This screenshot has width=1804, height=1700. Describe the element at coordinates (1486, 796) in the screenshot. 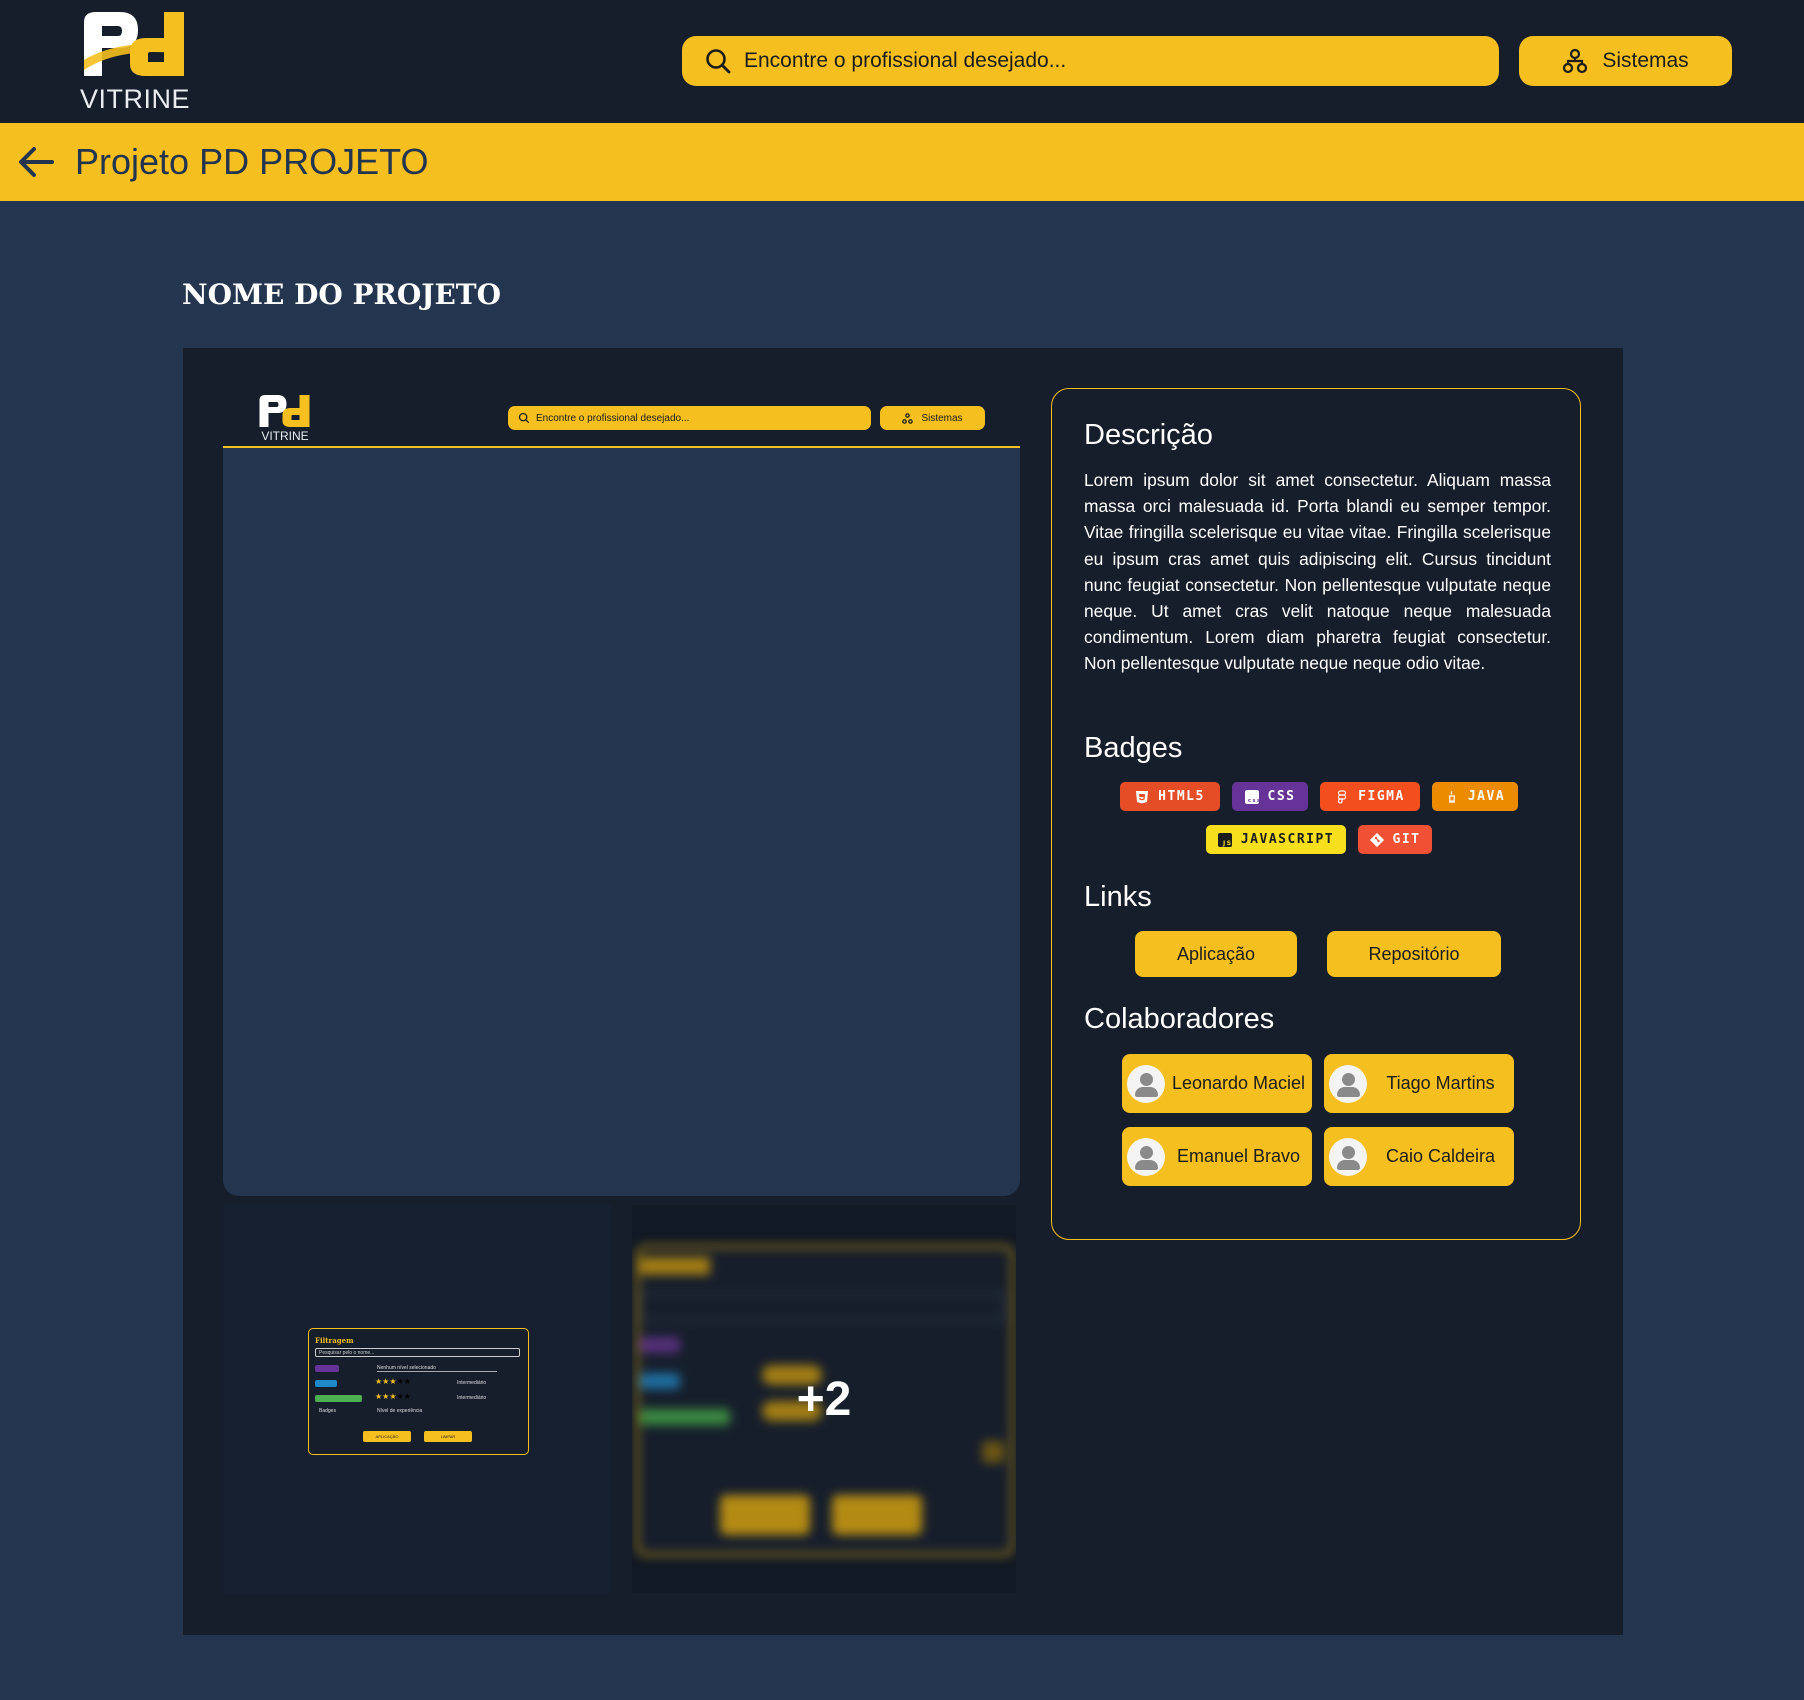

I see `badge-label: JAVA` at that location.